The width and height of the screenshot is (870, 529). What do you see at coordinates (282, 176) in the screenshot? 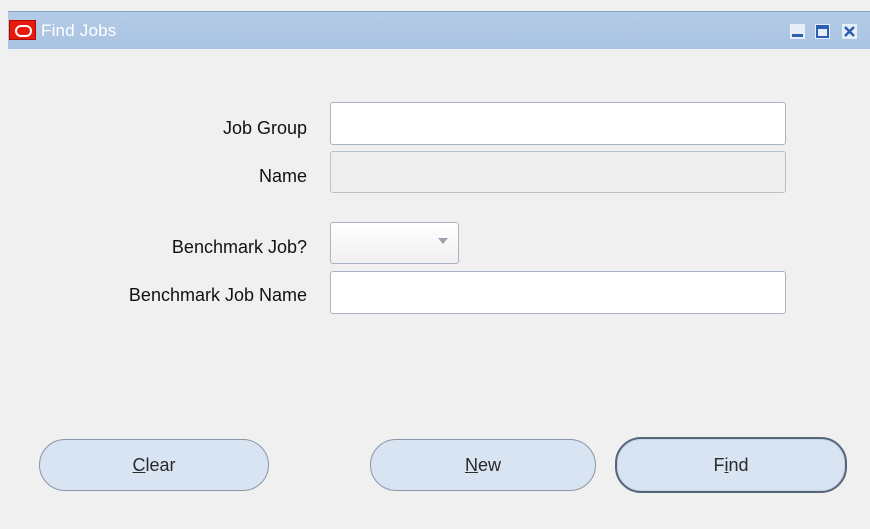
I see `name-label: Name` at bounding box center [282, 176].